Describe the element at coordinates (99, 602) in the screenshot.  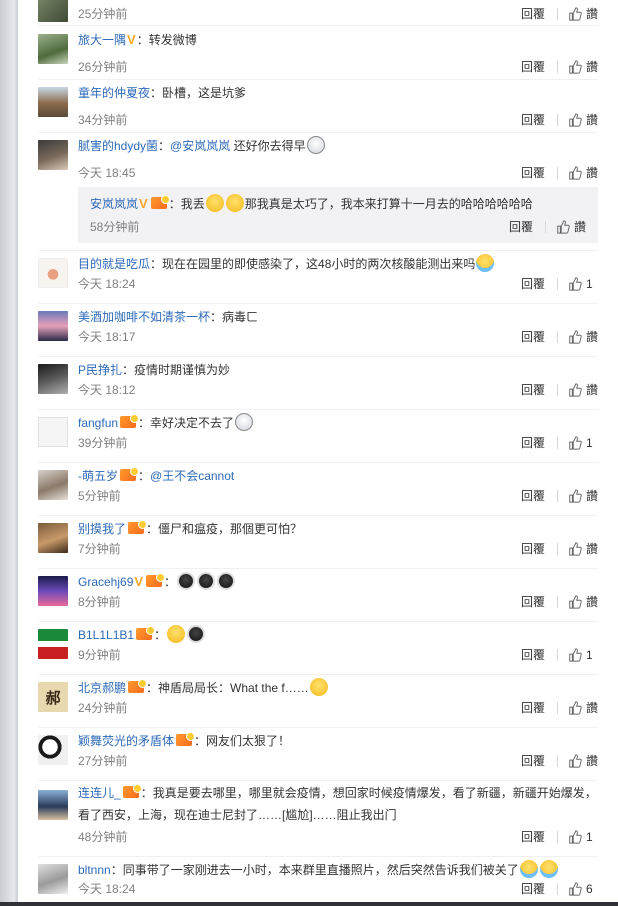
I see `comment-time: 8分钟前` at that location.